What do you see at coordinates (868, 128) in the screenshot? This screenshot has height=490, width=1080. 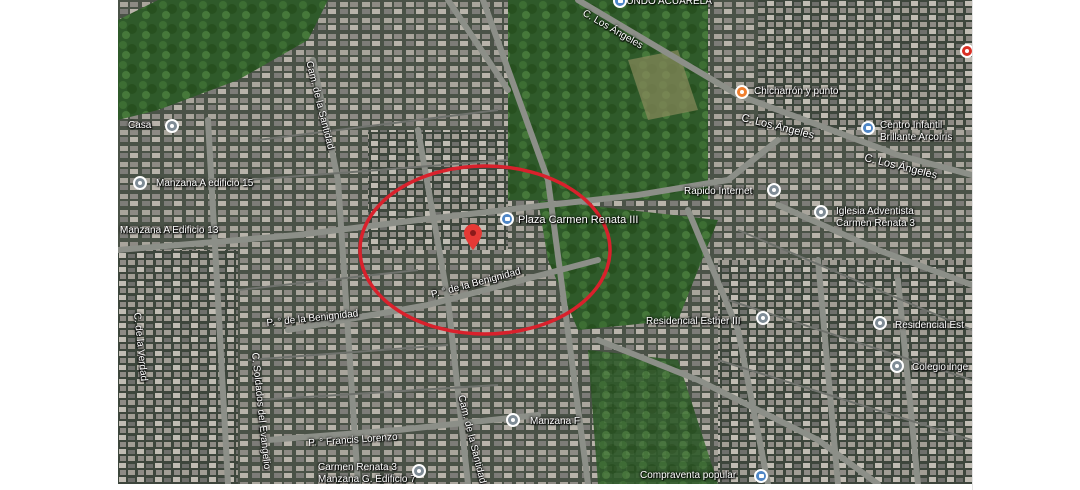 I see `school-pin-icon` at bounding box center [868, 128].